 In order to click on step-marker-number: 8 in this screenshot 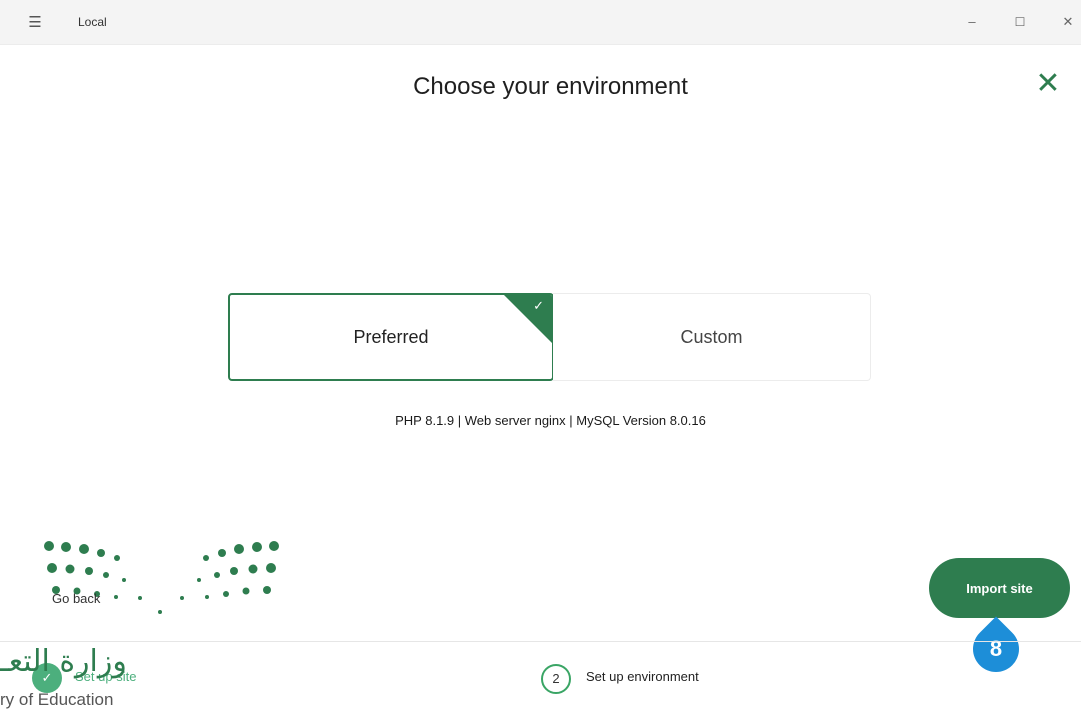, I will do `click(996, 648)`.